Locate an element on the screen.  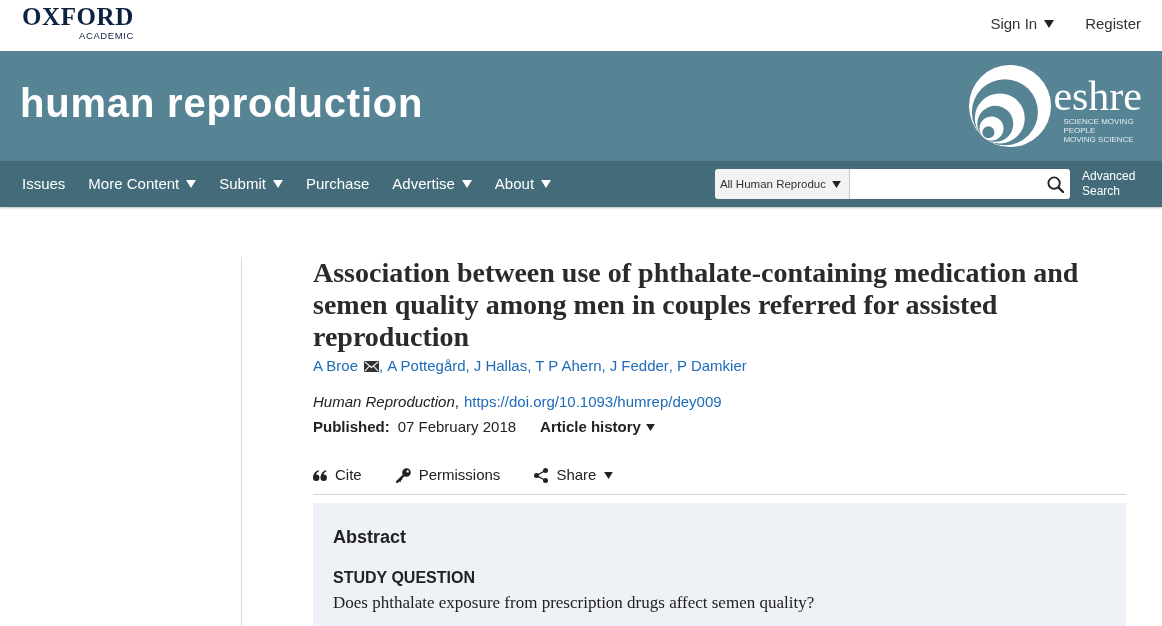
cite-link: Cite is located at coordinates (337, 475).